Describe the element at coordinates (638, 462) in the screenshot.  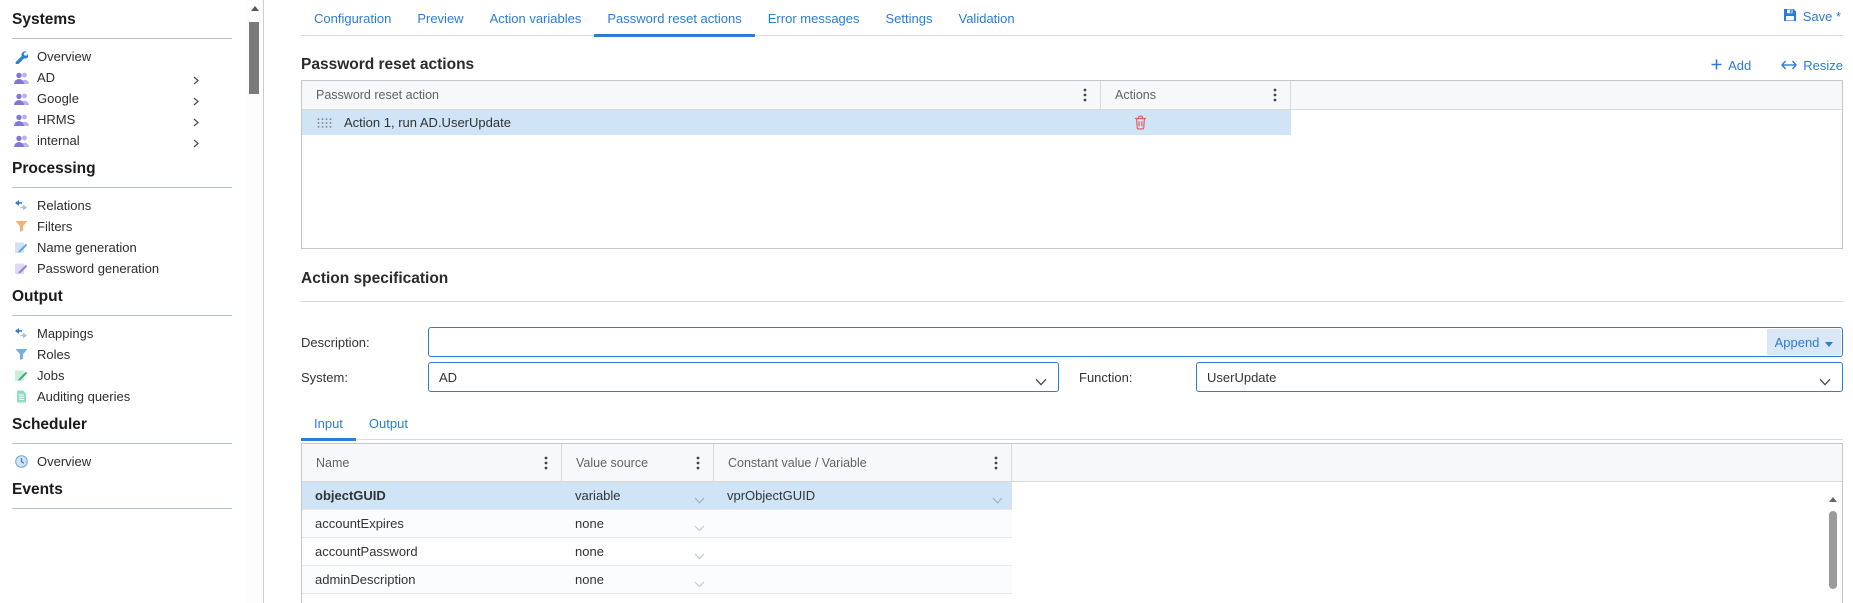
I see `column-header-value-source: Value source` at that location.